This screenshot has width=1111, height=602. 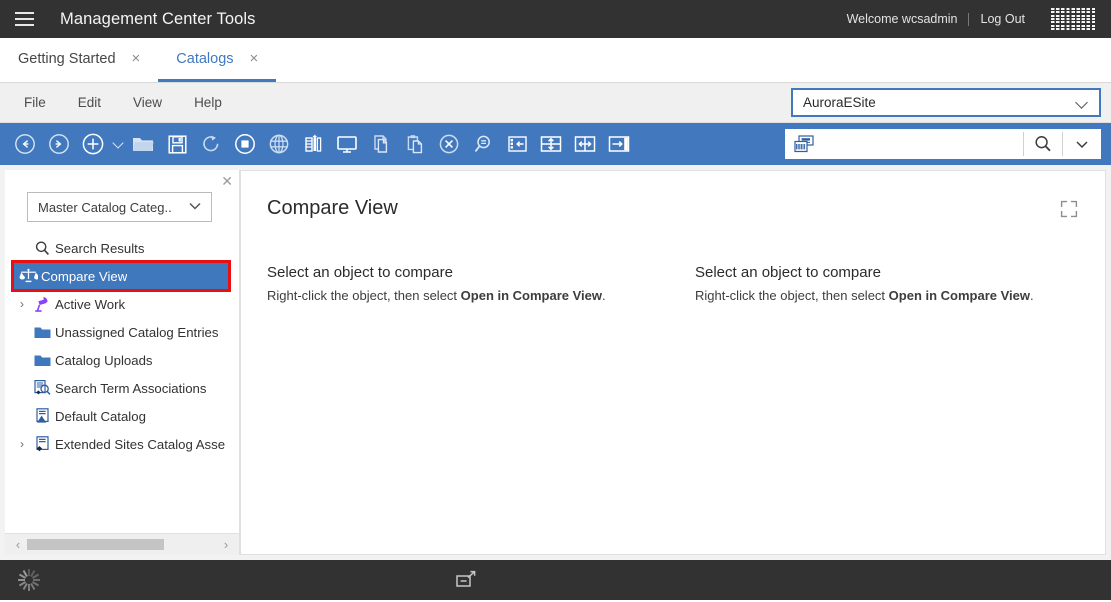 What do you see at coordinates (89, 103) in the screenshot?
I see `menu-edit: Edit` at bounding box center [89, 103].